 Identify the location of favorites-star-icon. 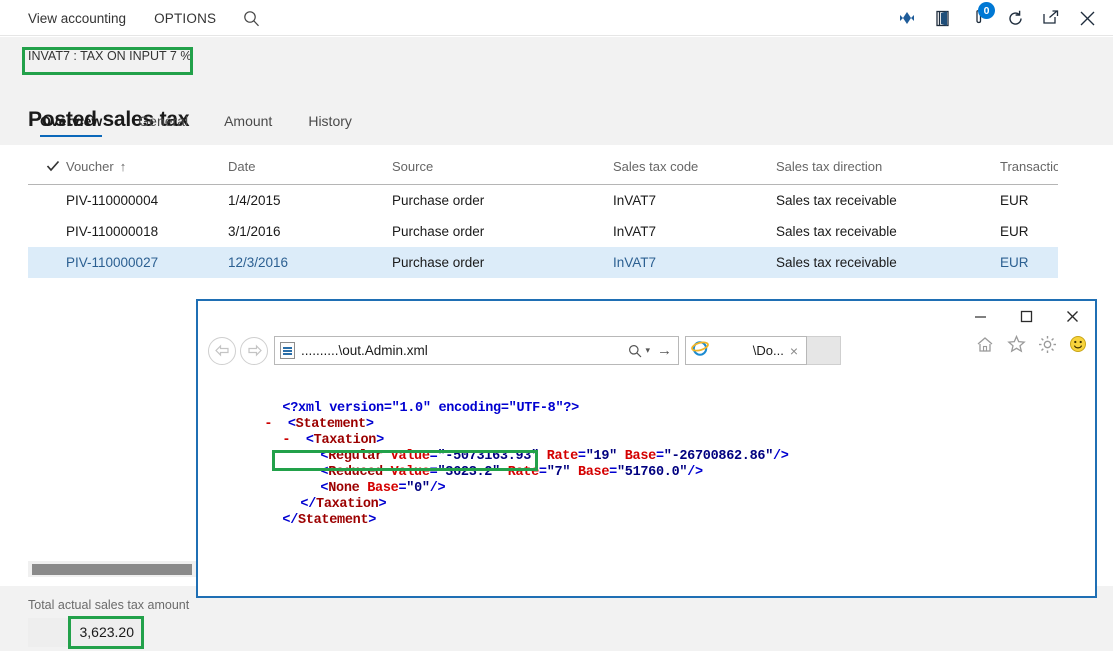
(1016, 344).